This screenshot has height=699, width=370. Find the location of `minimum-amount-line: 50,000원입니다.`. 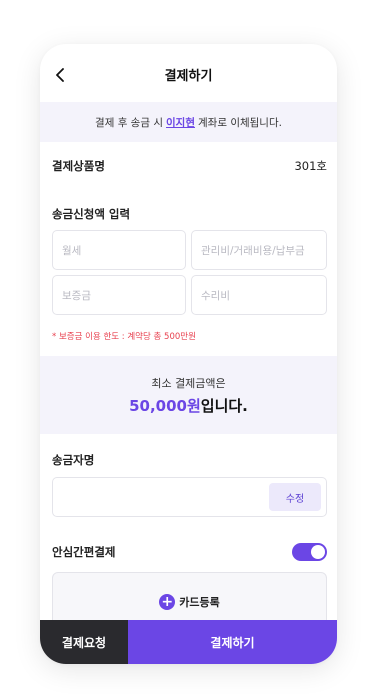

minimum-amount-line: 50,000원입니다. is located at coordinates (188, 405).